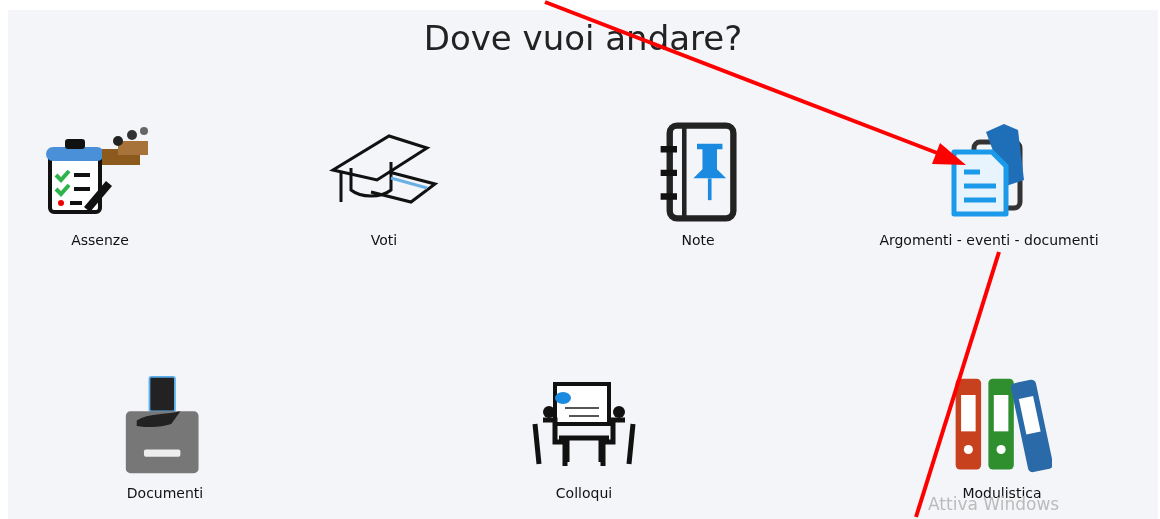  What do you see at coordinates (100, 240) in the screenshot?
I see `menu-link: Assenze` at bounding box center [100, 240].